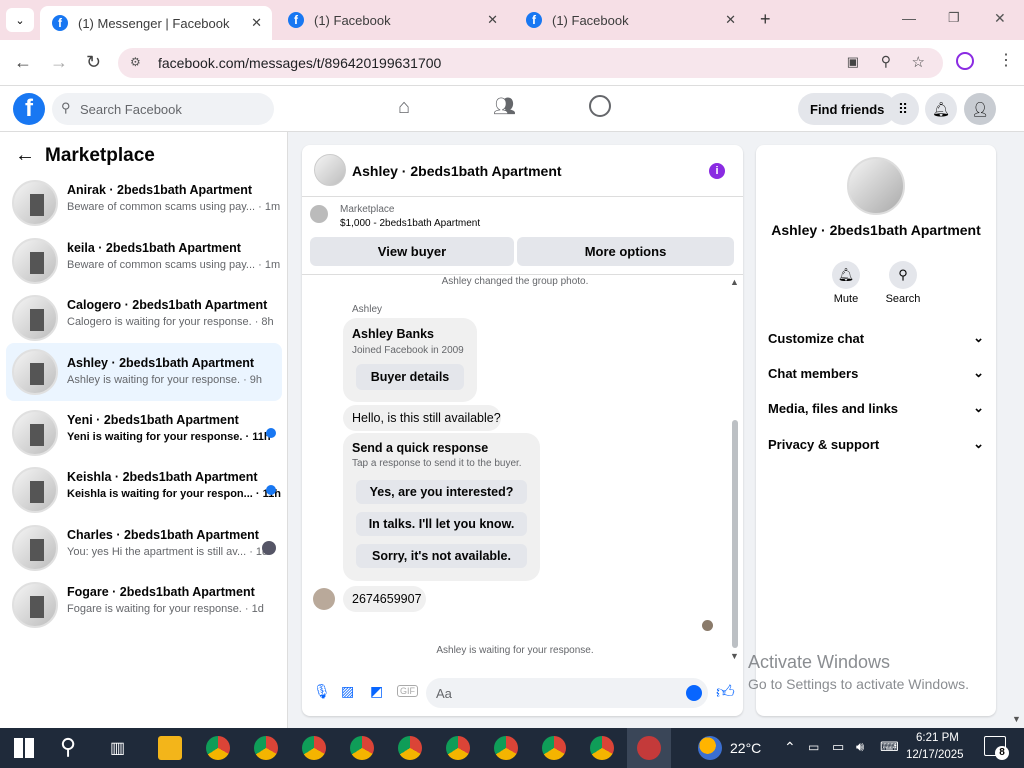 The height and width of the screenshot is (768, 1024). What do you see at coordinates (600, 106) in the screenshot?
I see `groups-icon` at bounding box center [600, 106].